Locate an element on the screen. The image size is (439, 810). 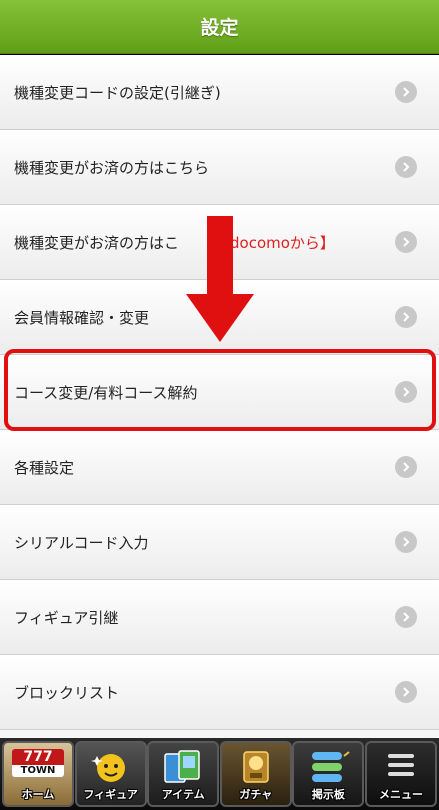
tab-board: 掲示板 is located at coordinates (328, 774).